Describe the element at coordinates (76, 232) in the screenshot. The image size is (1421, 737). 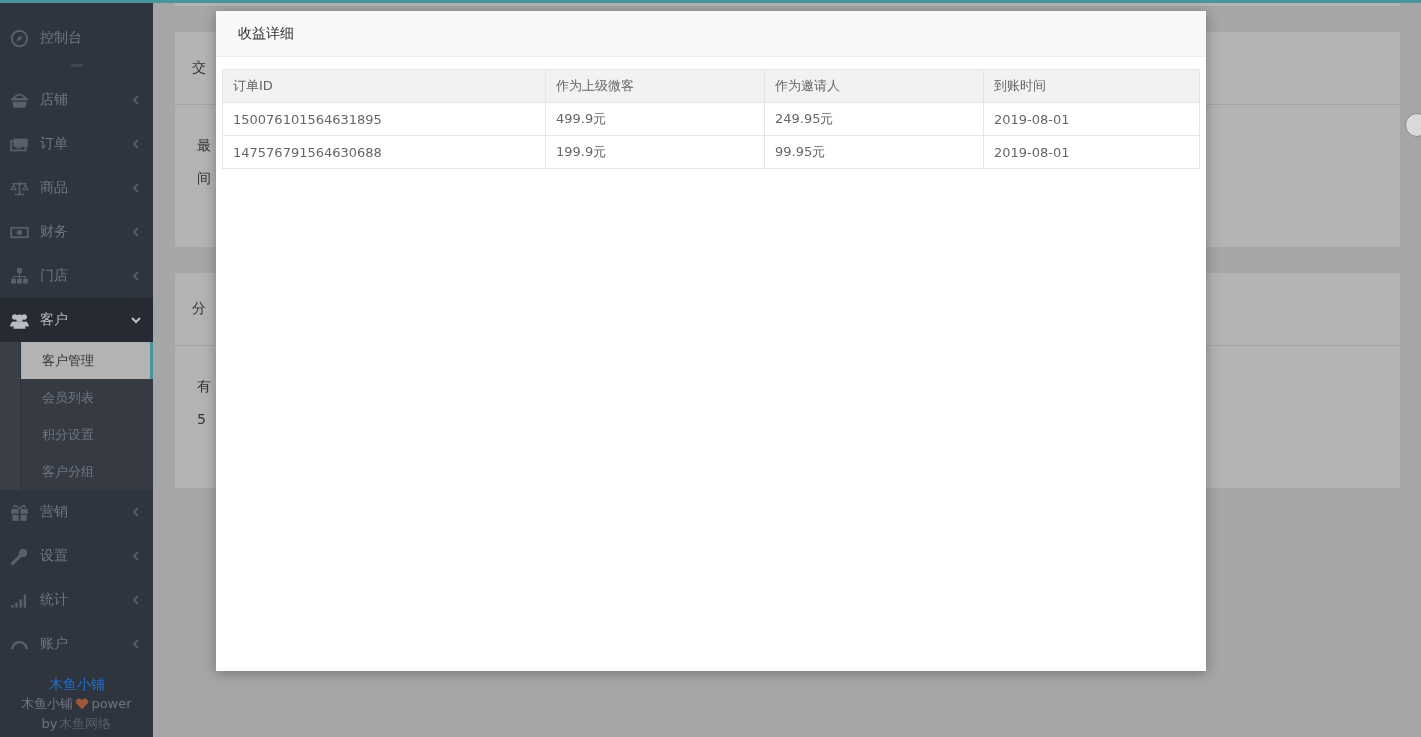
I see `menu-item: 财务` at that location.